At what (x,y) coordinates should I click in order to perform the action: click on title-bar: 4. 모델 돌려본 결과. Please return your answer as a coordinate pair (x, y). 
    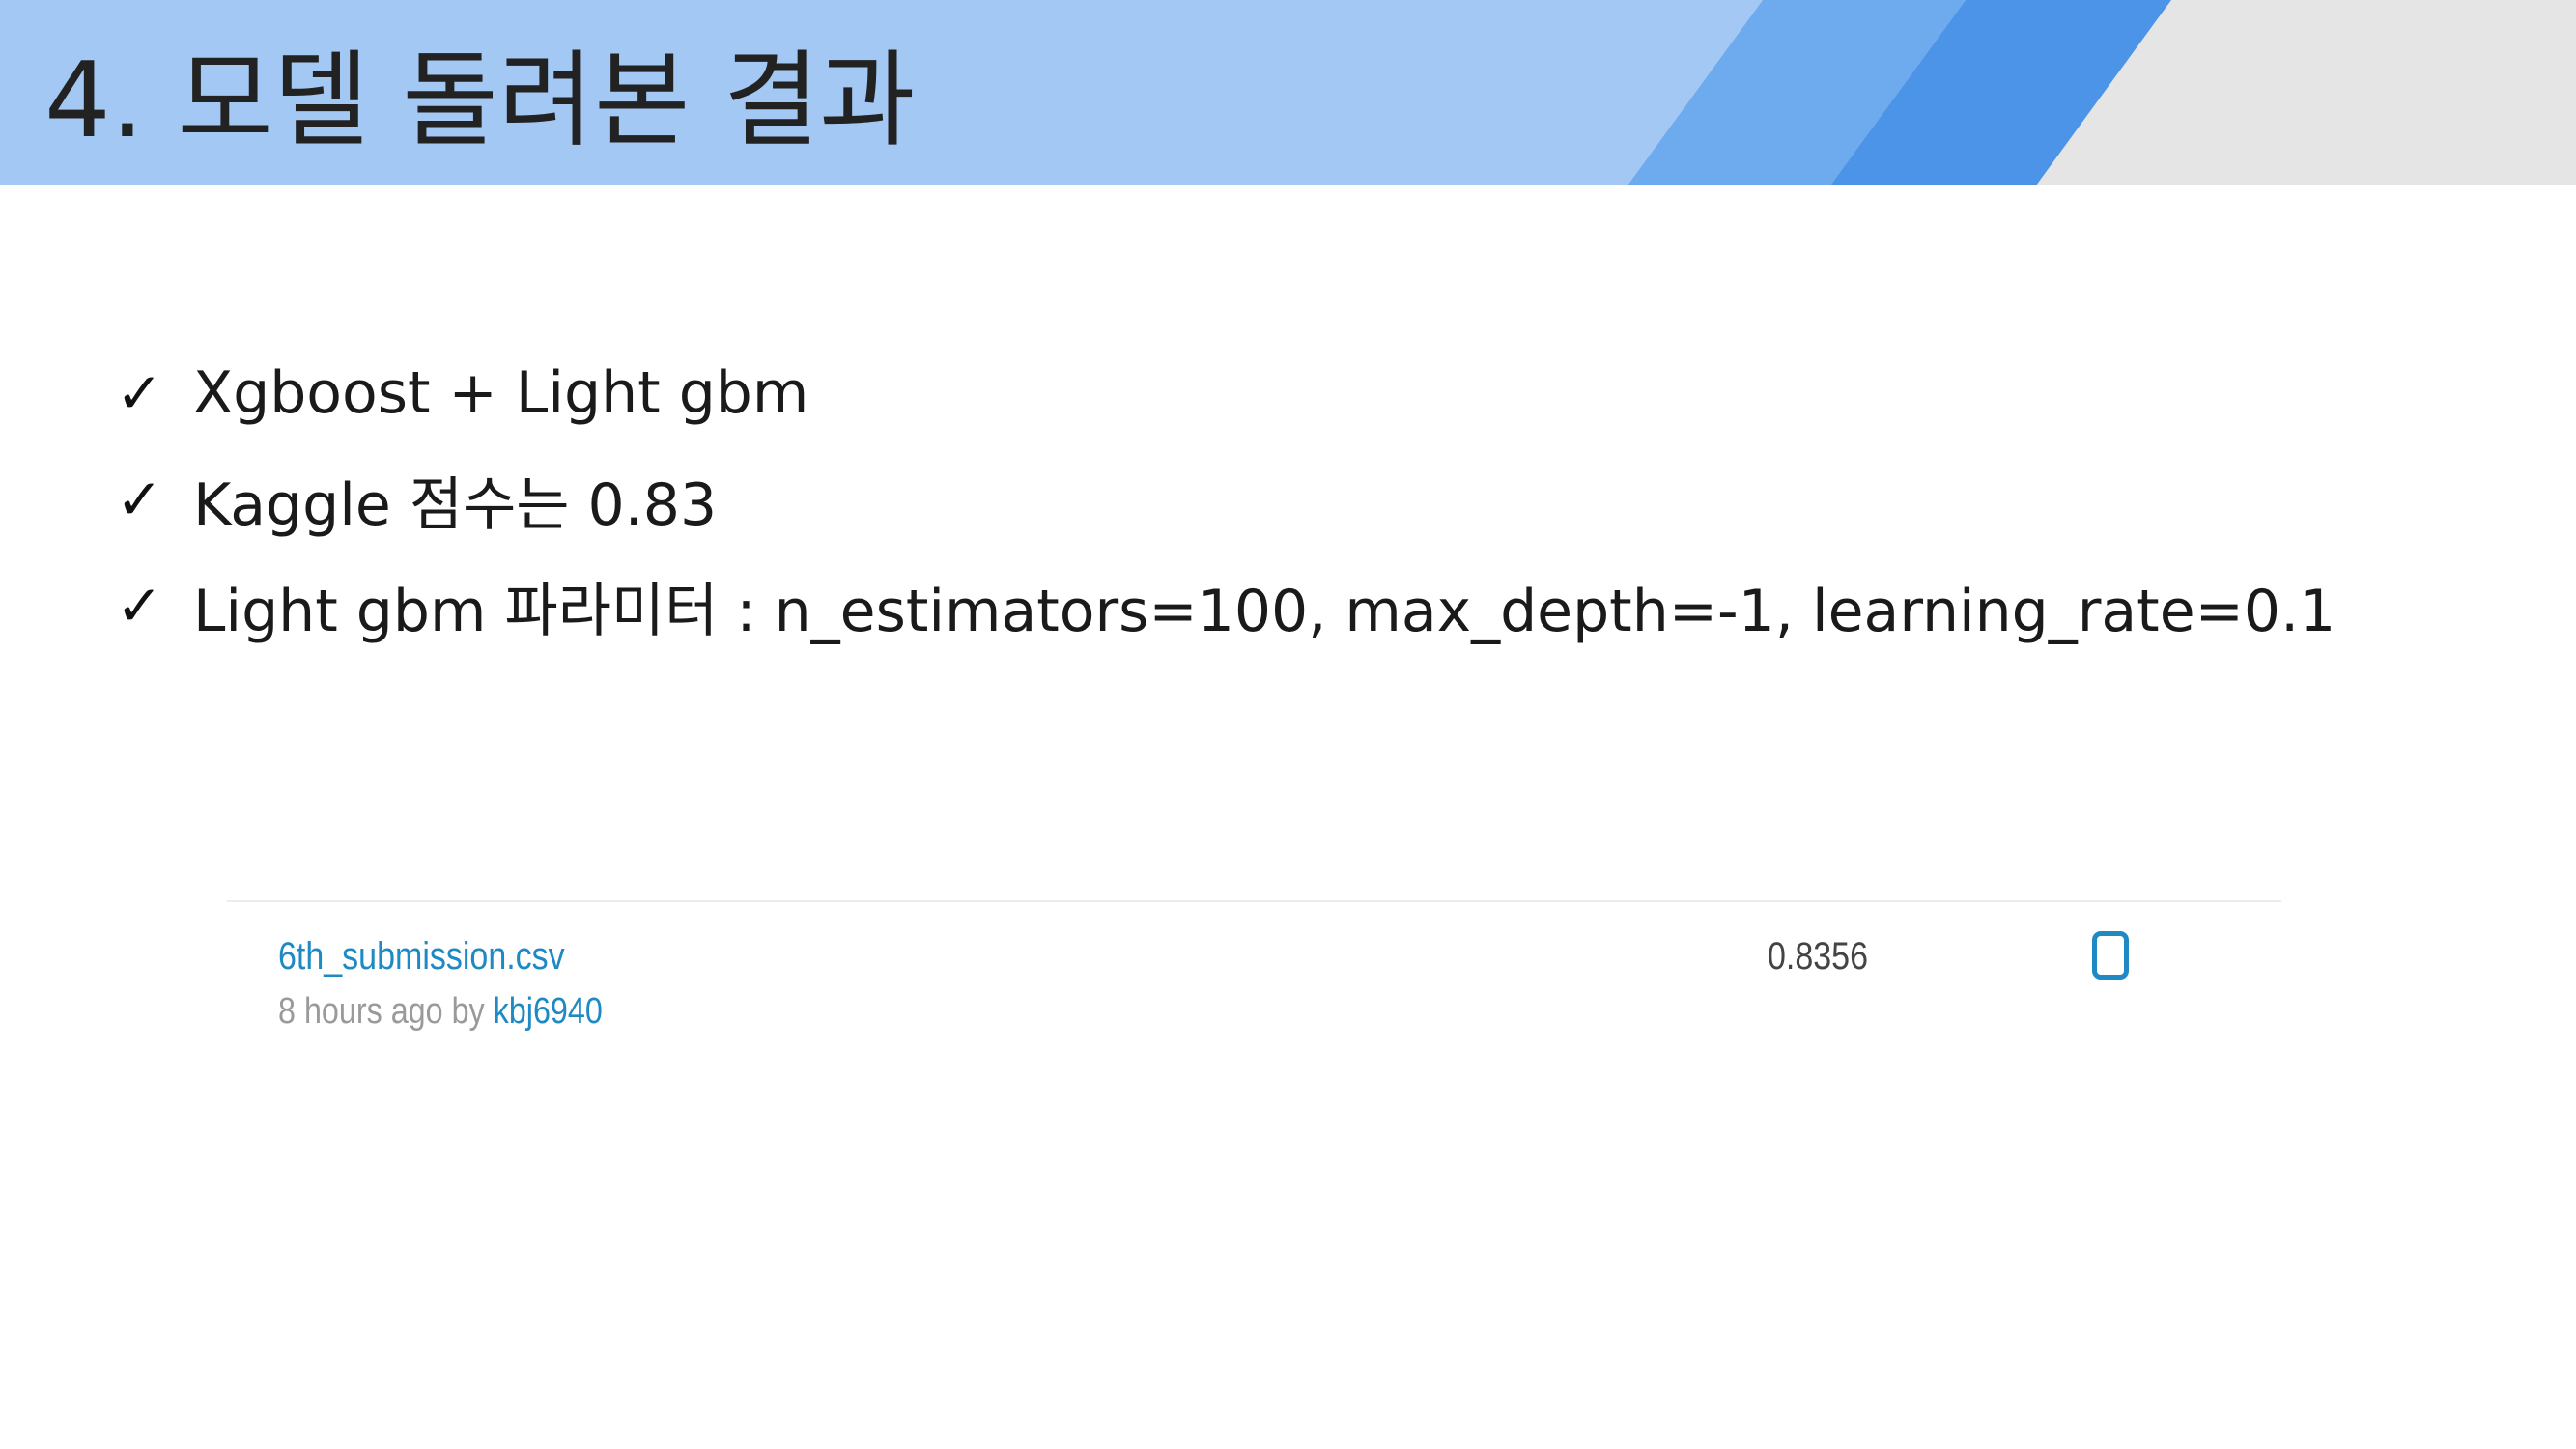
    Looking at the image, I should click on (1288, 92).